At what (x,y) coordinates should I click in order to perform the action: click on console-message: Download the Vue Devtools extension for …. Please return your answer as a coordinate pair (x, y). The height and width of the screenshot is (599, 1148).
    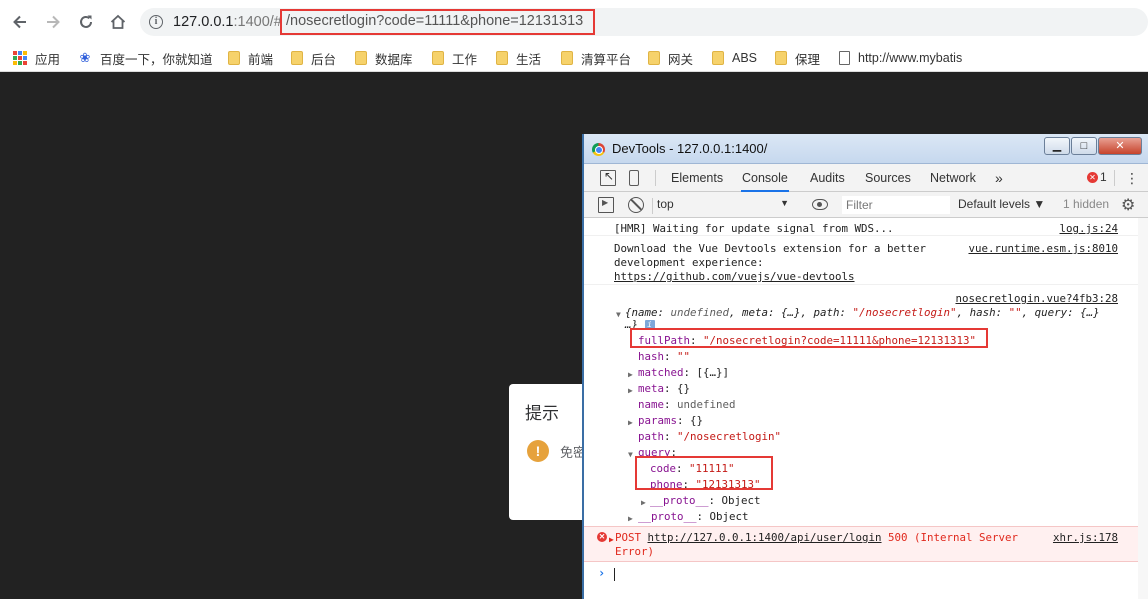
    Looking at the image, I should click on (866, 261).